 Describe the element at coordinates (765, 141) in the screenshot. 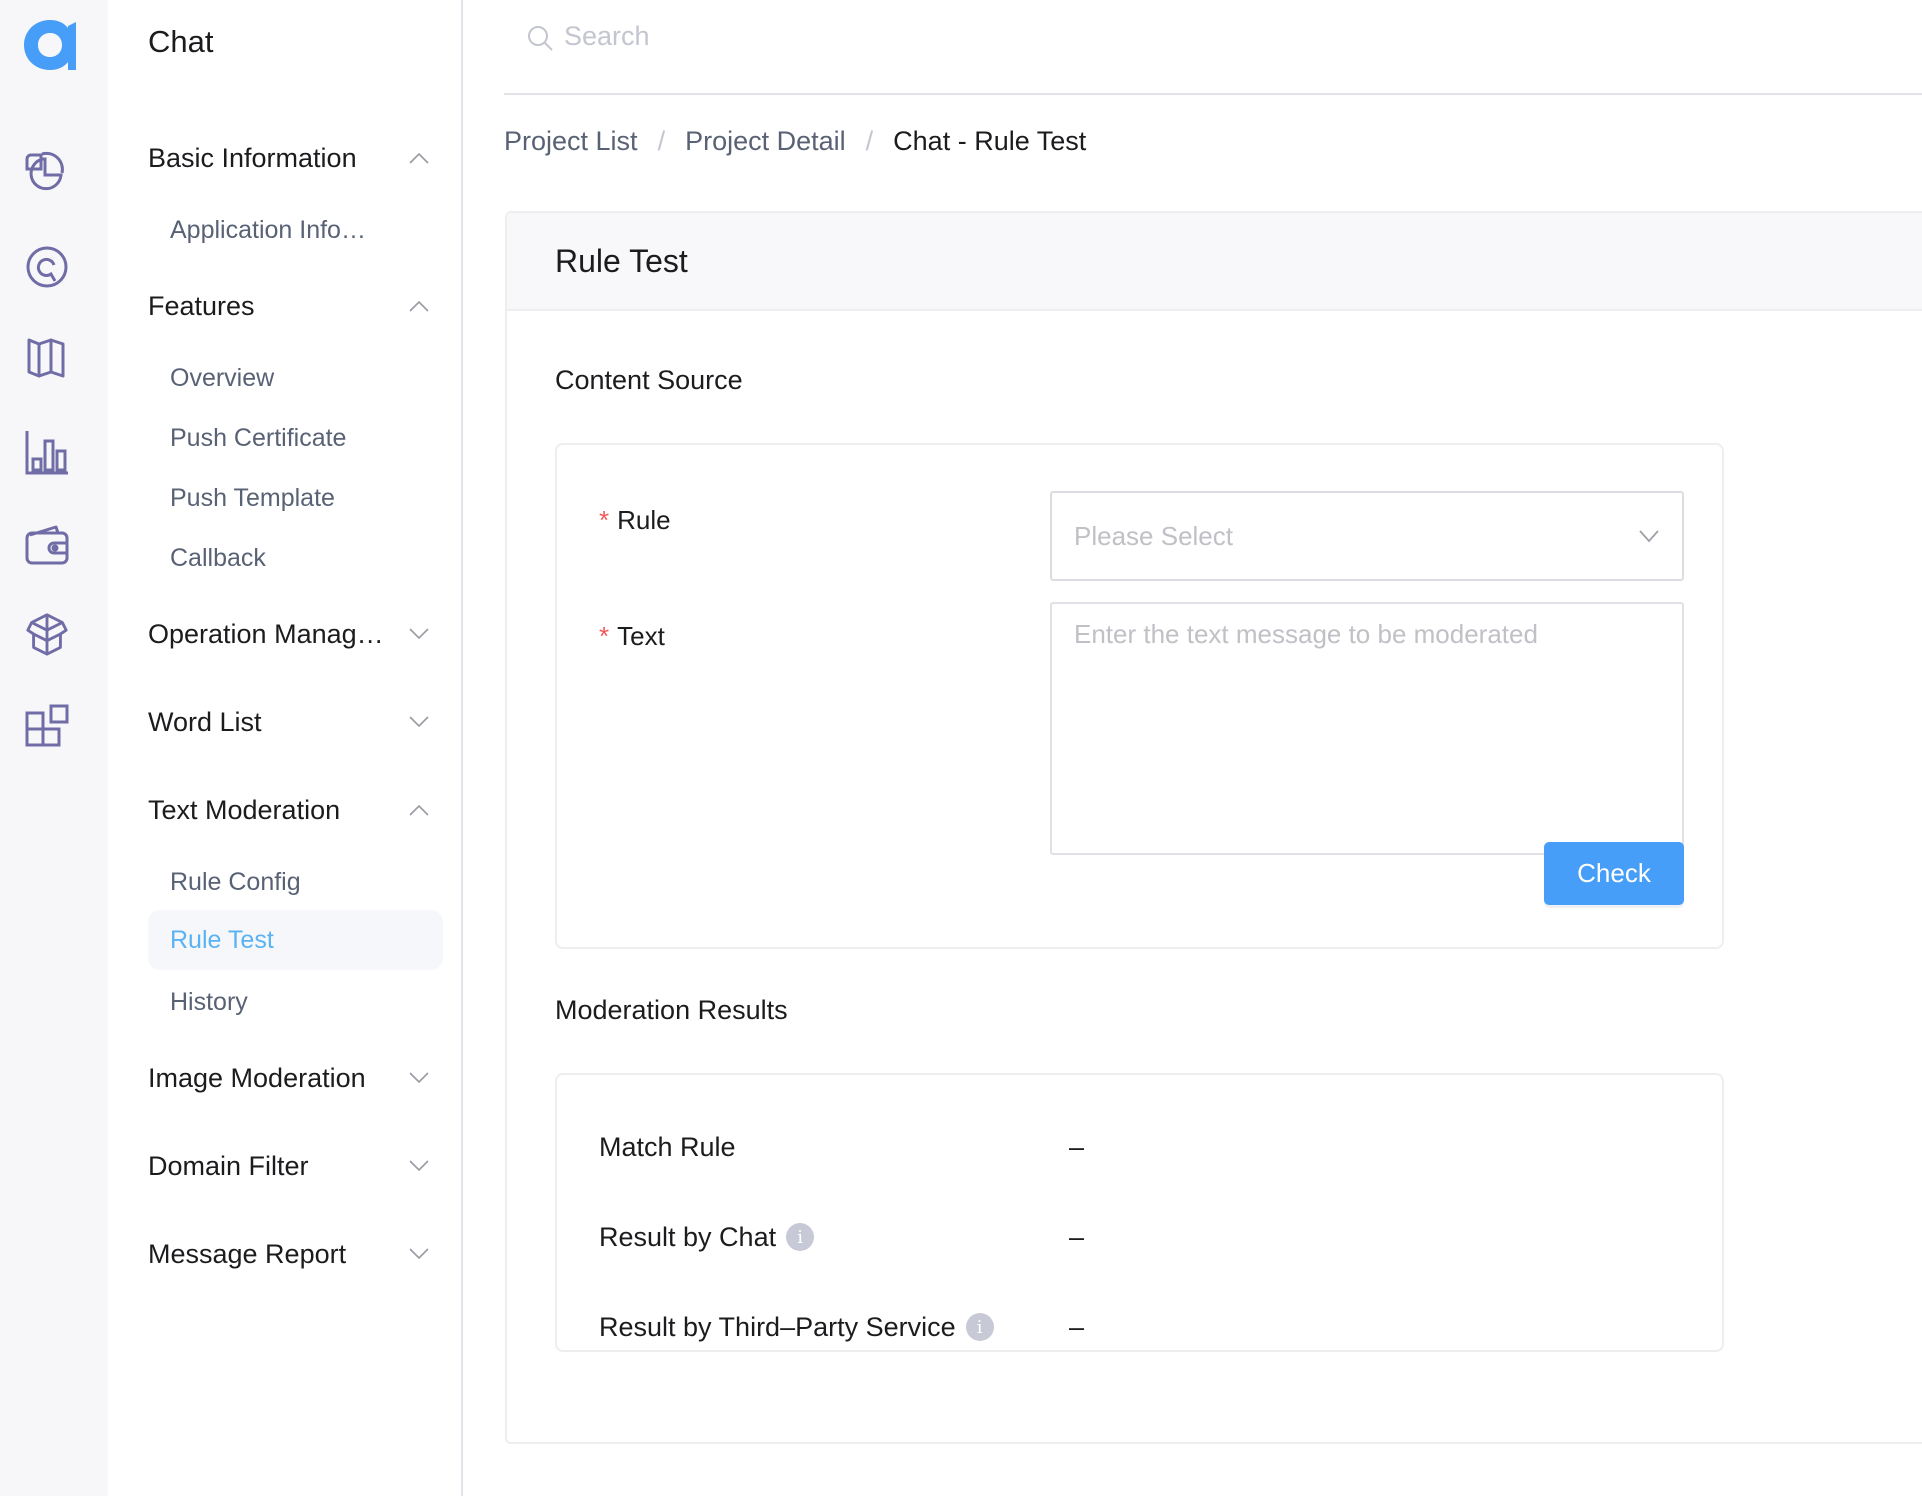

I see `breadcrumb-project-detail: Project Detail` at that location.